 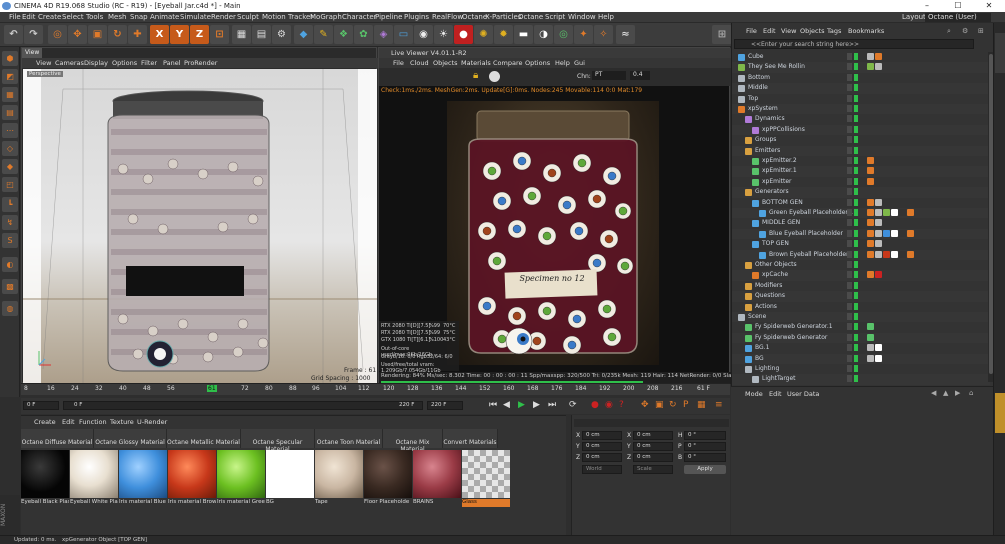 I want to click on convert-materials-button: Convert Materials, so click(x=470, y=438).